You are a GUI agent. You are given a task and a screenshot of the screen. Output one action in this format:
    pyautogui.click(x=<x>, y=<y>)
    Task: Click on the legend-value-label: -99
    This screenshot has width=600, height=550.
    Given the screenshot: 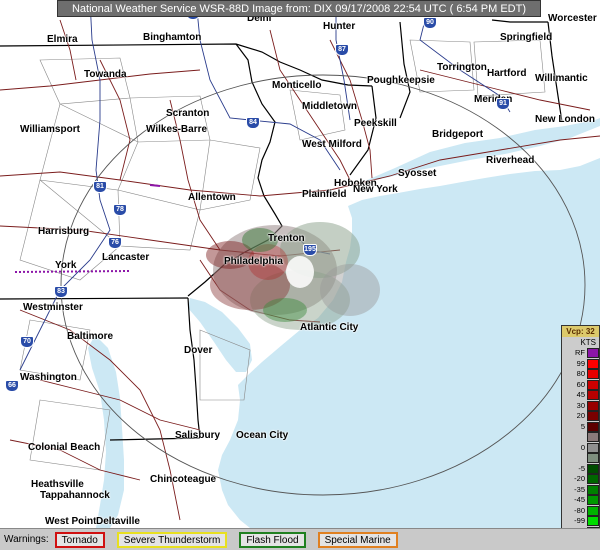 What is the action you would take?
    pyautogui.click(x=579, y=521)
    